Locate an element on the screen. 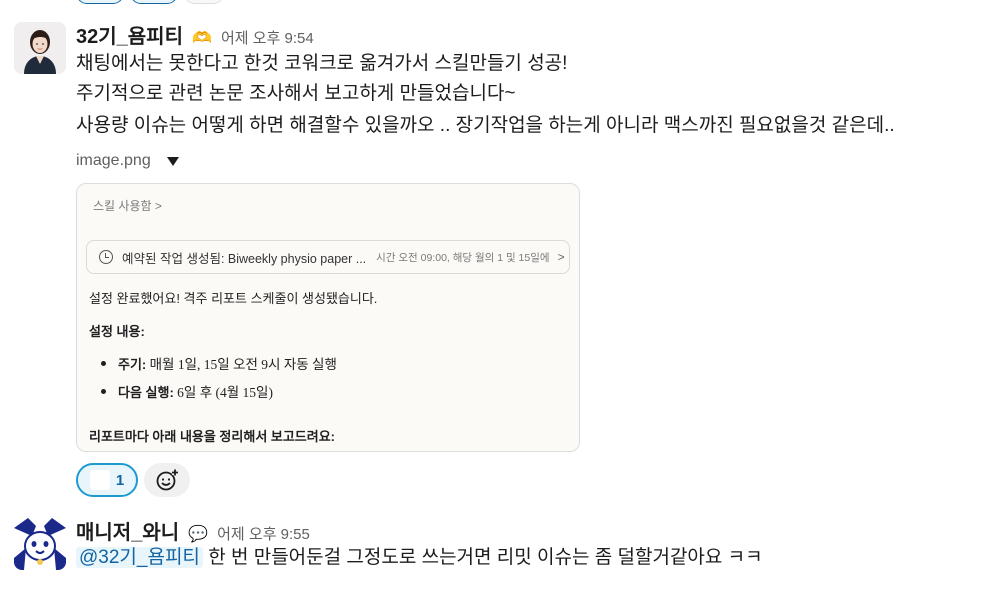  image-bullet: 주기: 매월 1일, 15일 오전 9시 자동 실행 is located at coordinates (219, 363).